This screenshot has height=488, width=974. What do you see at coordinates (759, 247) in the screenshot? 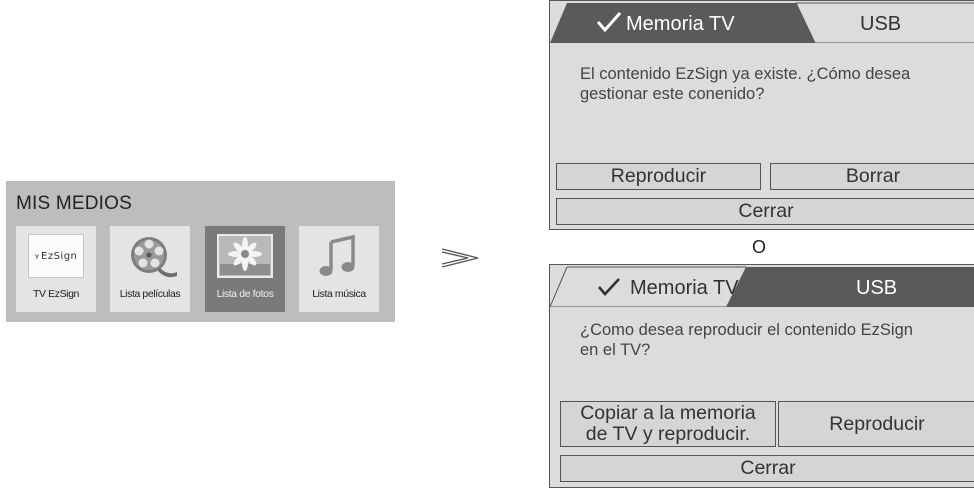
I see `separator-or: O` at bounding box center [759, 247].